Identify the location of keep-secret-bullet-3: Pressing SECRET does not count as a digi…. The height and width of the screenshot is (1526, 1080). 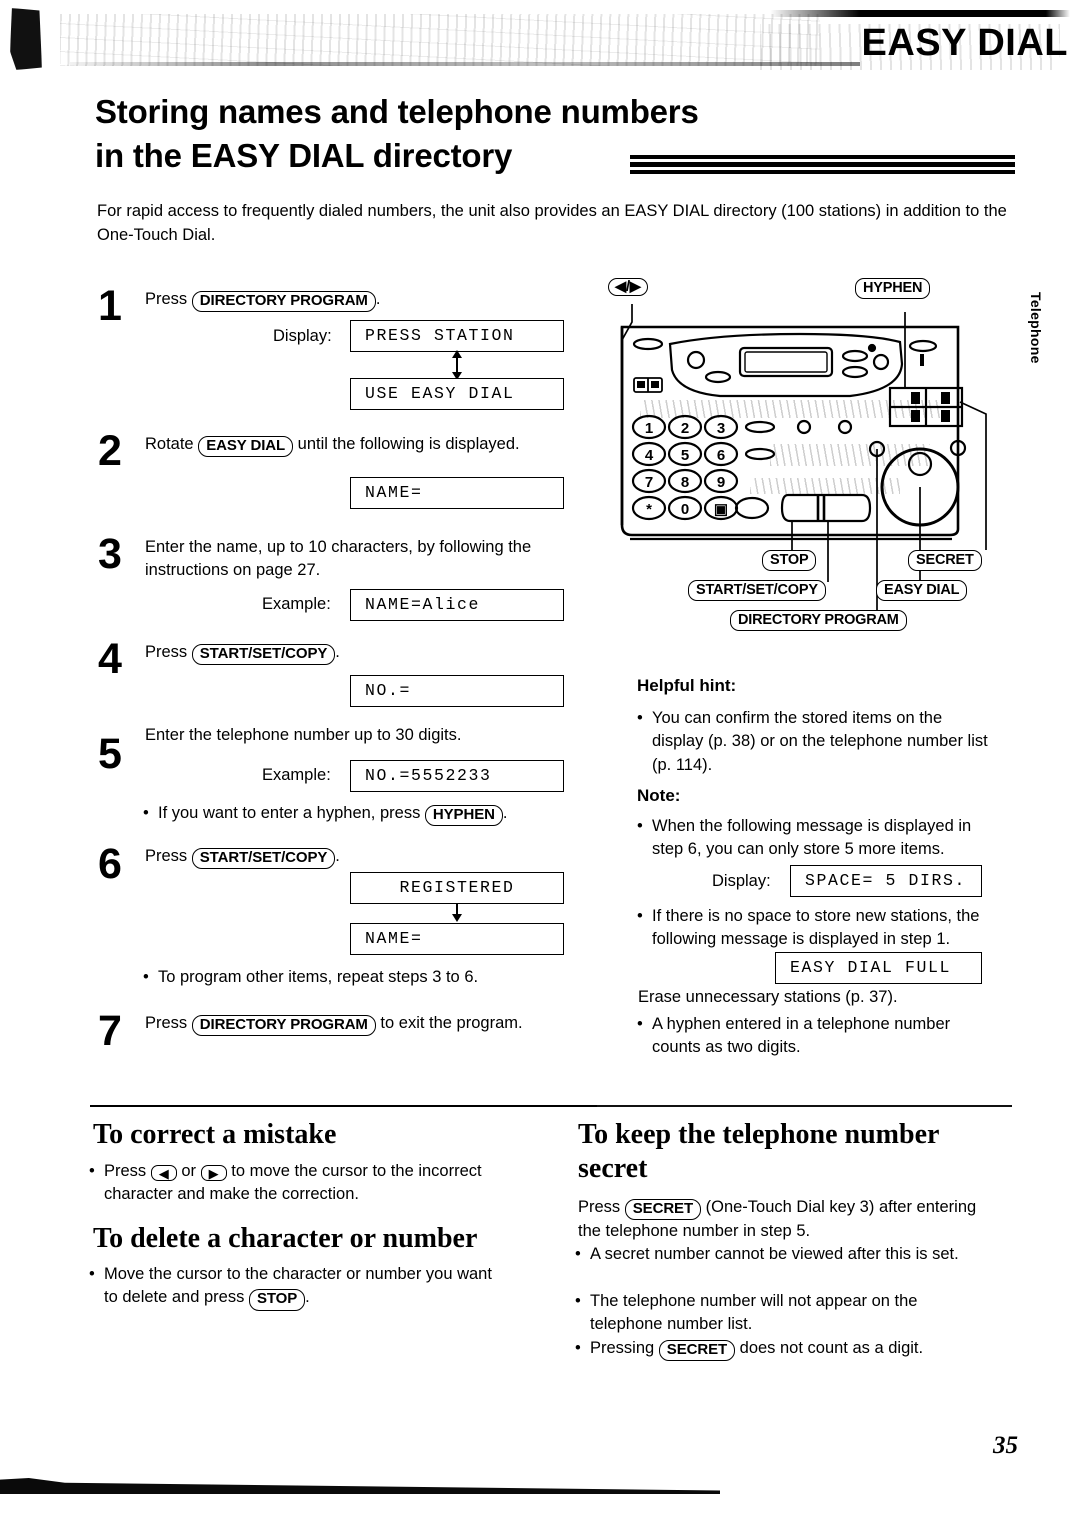
(782, 1349).